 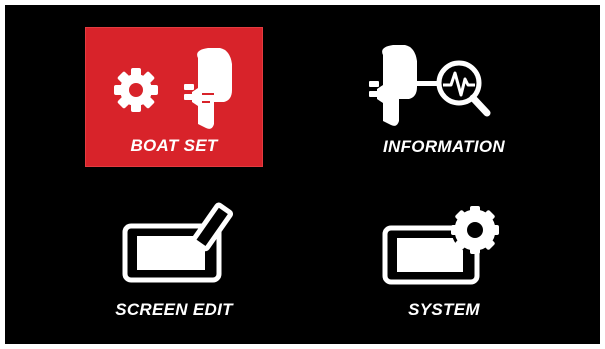 What do you see at coordinates (173, 88) in the screenshot?
I see `gear-outboard-motor-icon` at bounding box center [173, 88].